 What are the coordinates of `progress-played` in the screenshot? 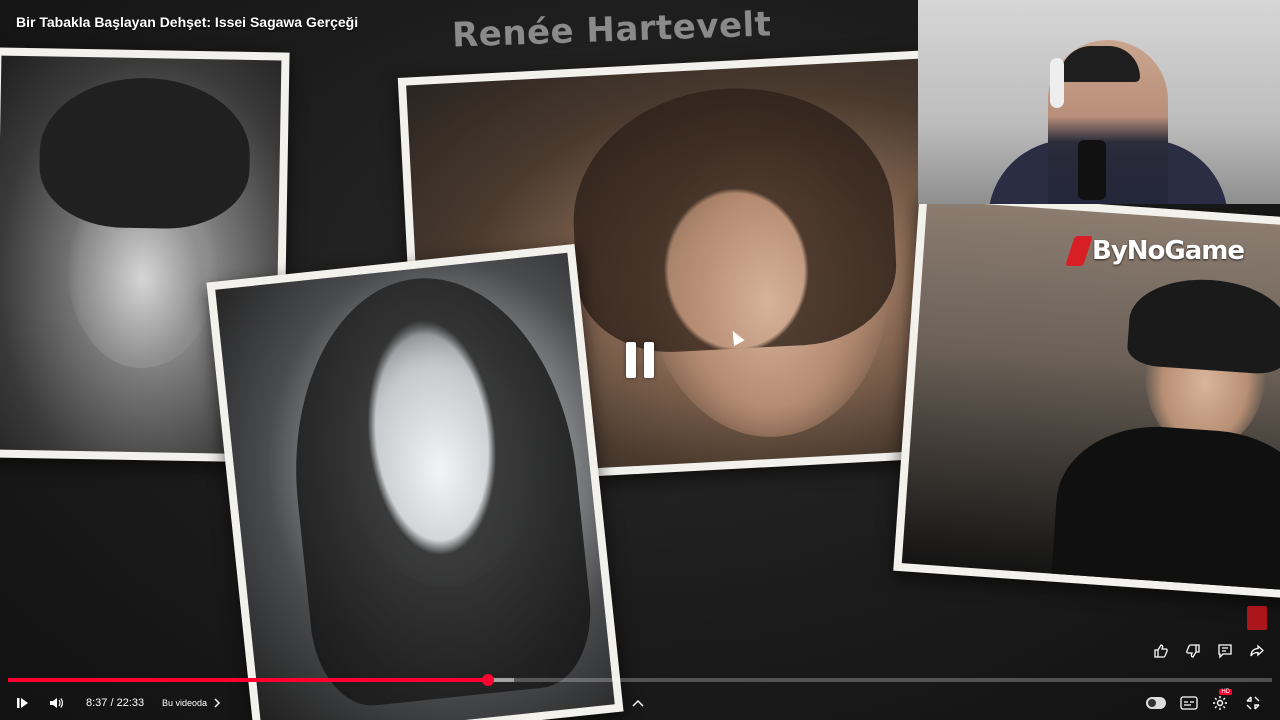 It's located at (248, 680).